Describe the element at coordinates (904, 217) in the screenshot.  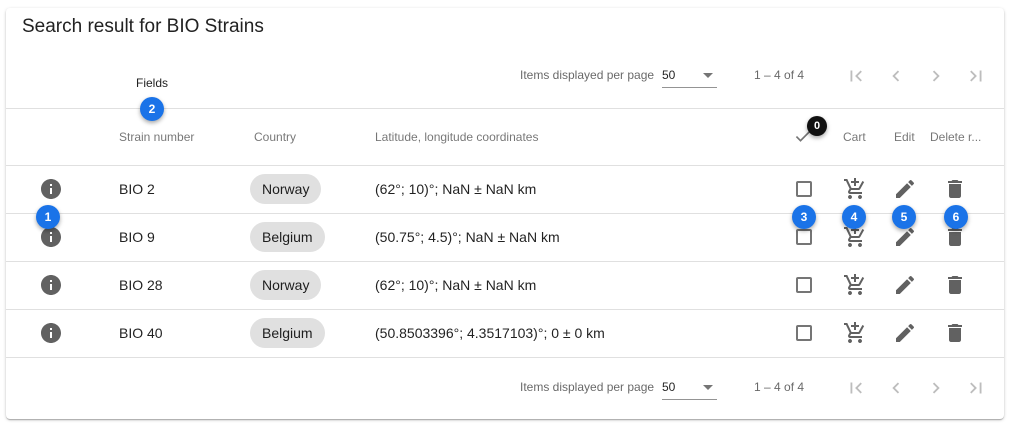
I see `callout-badge-5: 5` at that location.